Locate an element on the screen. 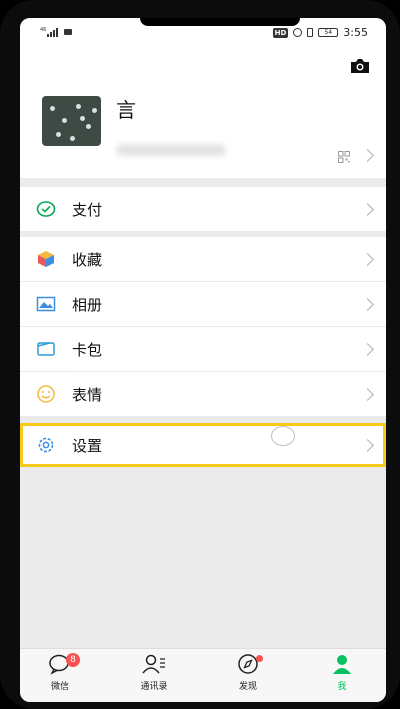 The height and width of the screenshot is (709, 400). tab-me: 我 is located at coordinates (342, 672).